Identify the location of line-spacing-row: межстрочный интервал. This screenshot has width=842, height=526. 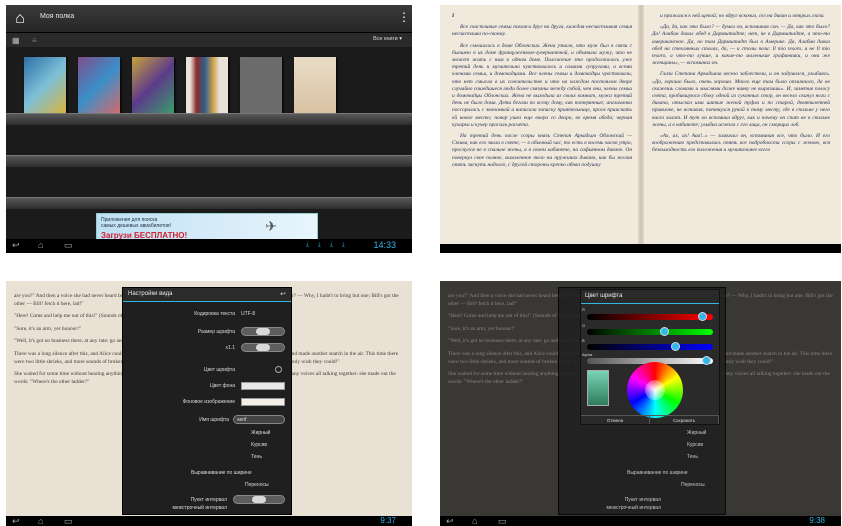
(642, 509).